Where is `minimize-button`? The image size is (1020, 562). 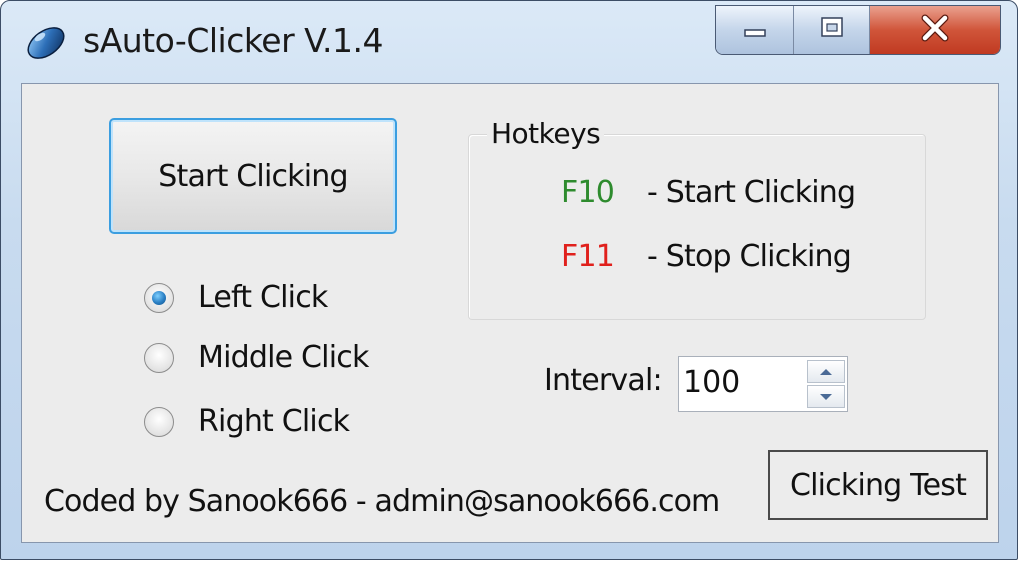 minimize-button is located at coordinates (755, 30).